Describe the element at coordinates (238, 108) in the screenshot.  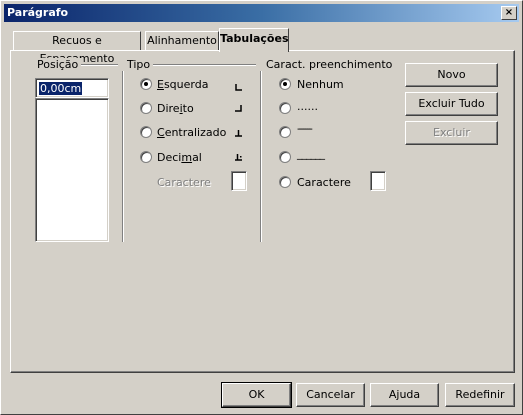
I see `tab-right-icon` at that location.